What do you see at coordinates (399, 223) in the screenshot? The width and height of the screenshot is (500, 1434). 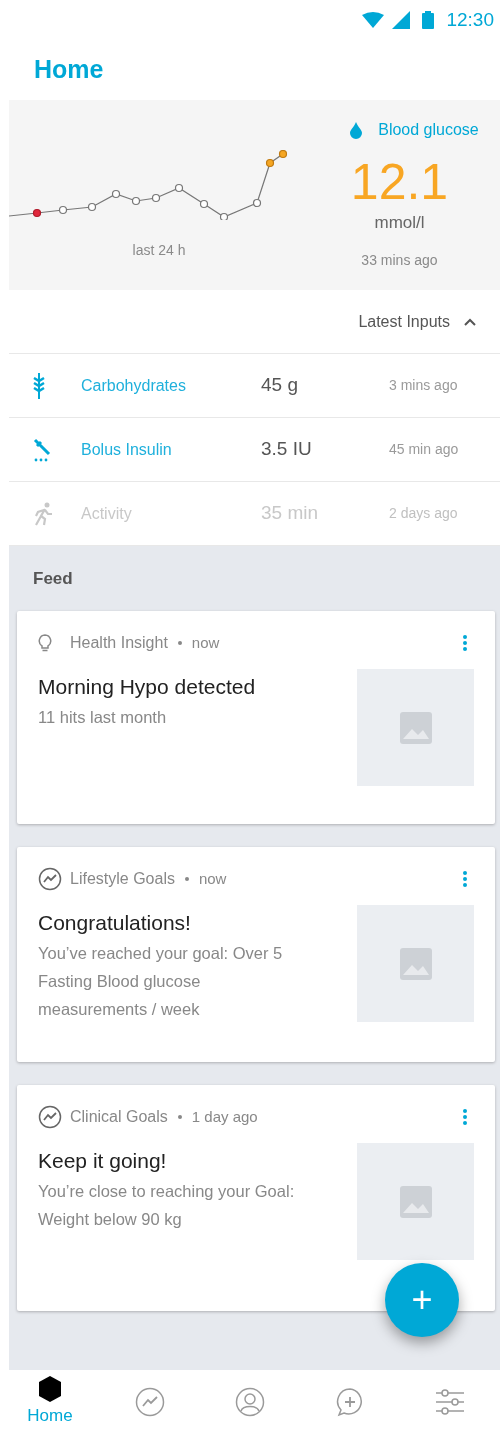 I see `glucose-unit: mmol/l` at bounding box center [399, 223].